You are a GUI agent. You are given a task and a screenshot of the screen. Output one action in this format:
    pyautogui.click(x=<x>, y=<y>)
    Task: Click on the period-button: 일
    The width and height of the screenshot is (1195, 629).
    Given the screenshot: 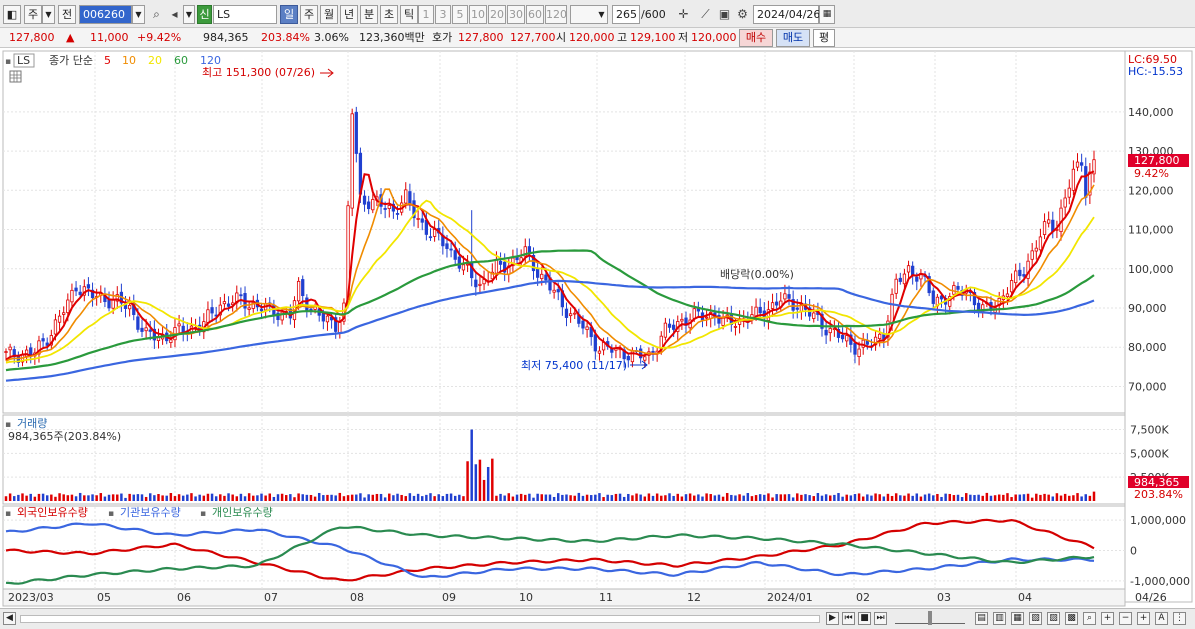 What is the action you would take?
    pyautogui.click(x=289, y=14)
    